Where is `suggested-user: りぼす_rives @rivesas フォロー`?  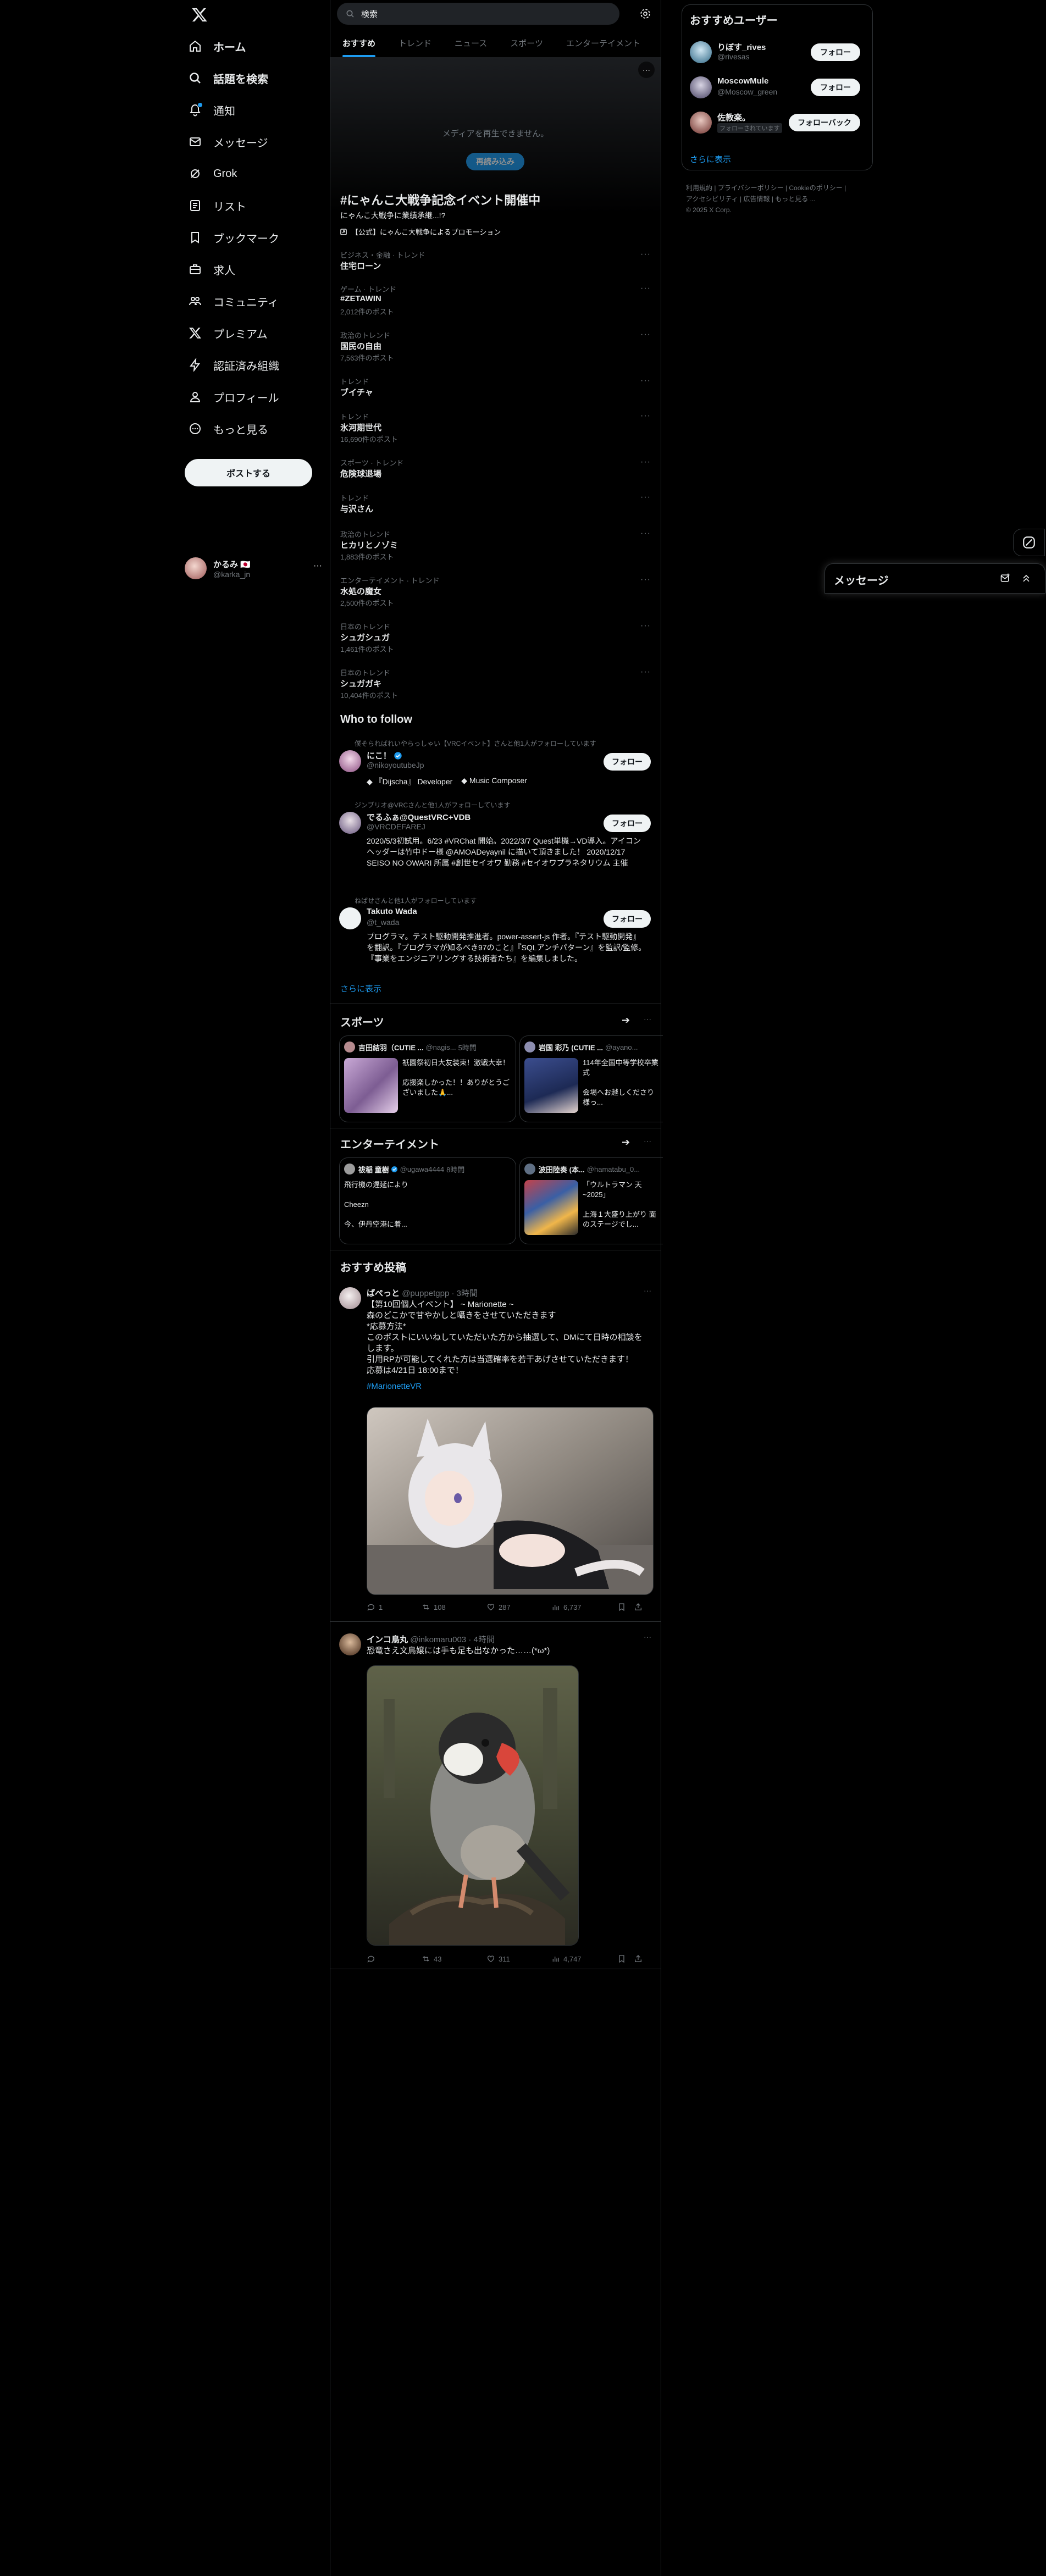 suggested-user: りぼす_rives @rivesas フォロー is located at coordinates (777, 52).